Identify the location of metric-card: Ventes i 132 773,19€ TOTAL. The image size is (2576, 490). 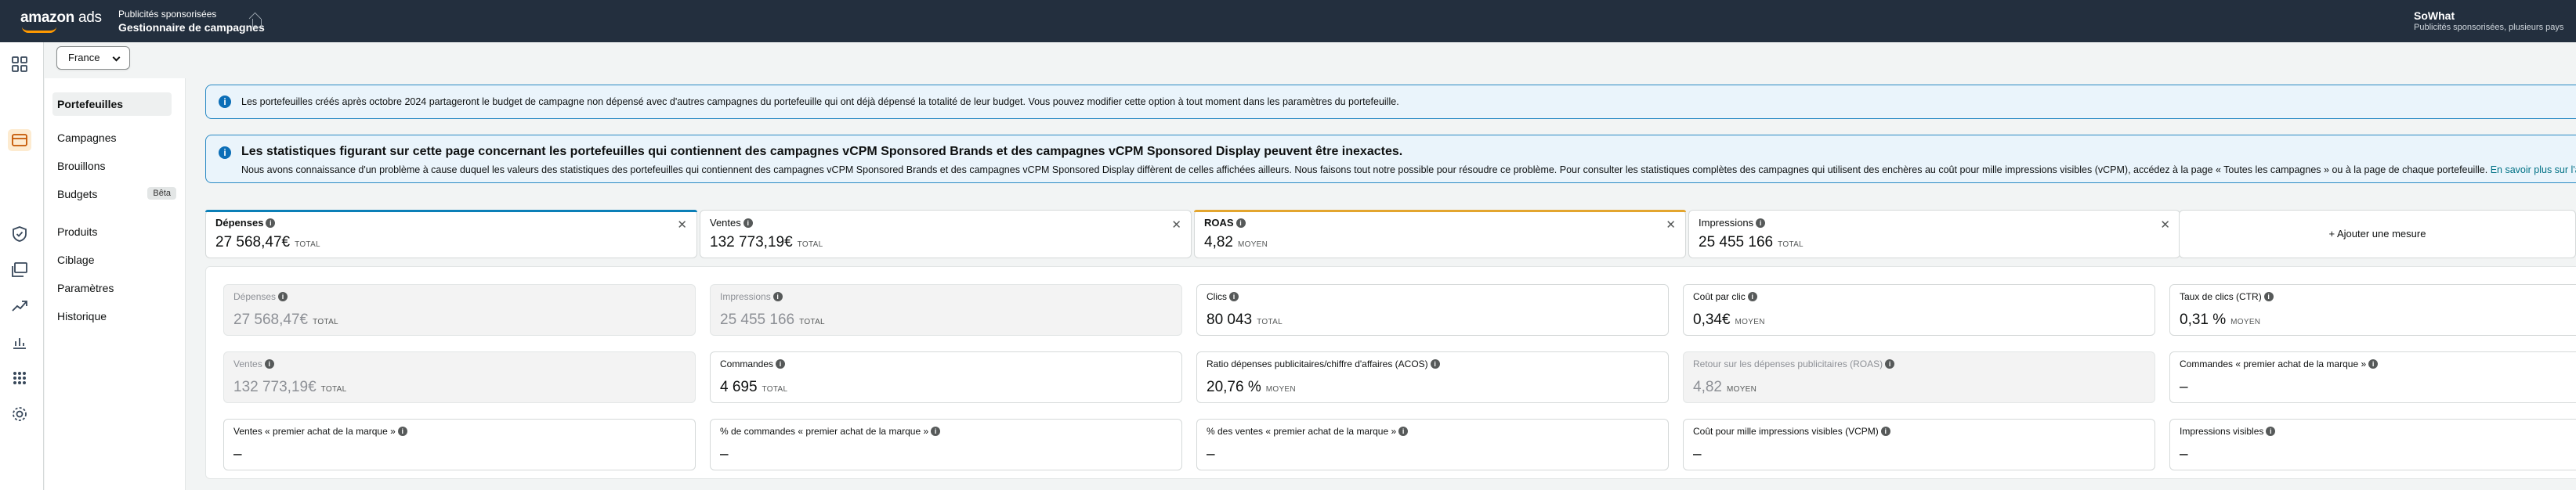
(460, 377).